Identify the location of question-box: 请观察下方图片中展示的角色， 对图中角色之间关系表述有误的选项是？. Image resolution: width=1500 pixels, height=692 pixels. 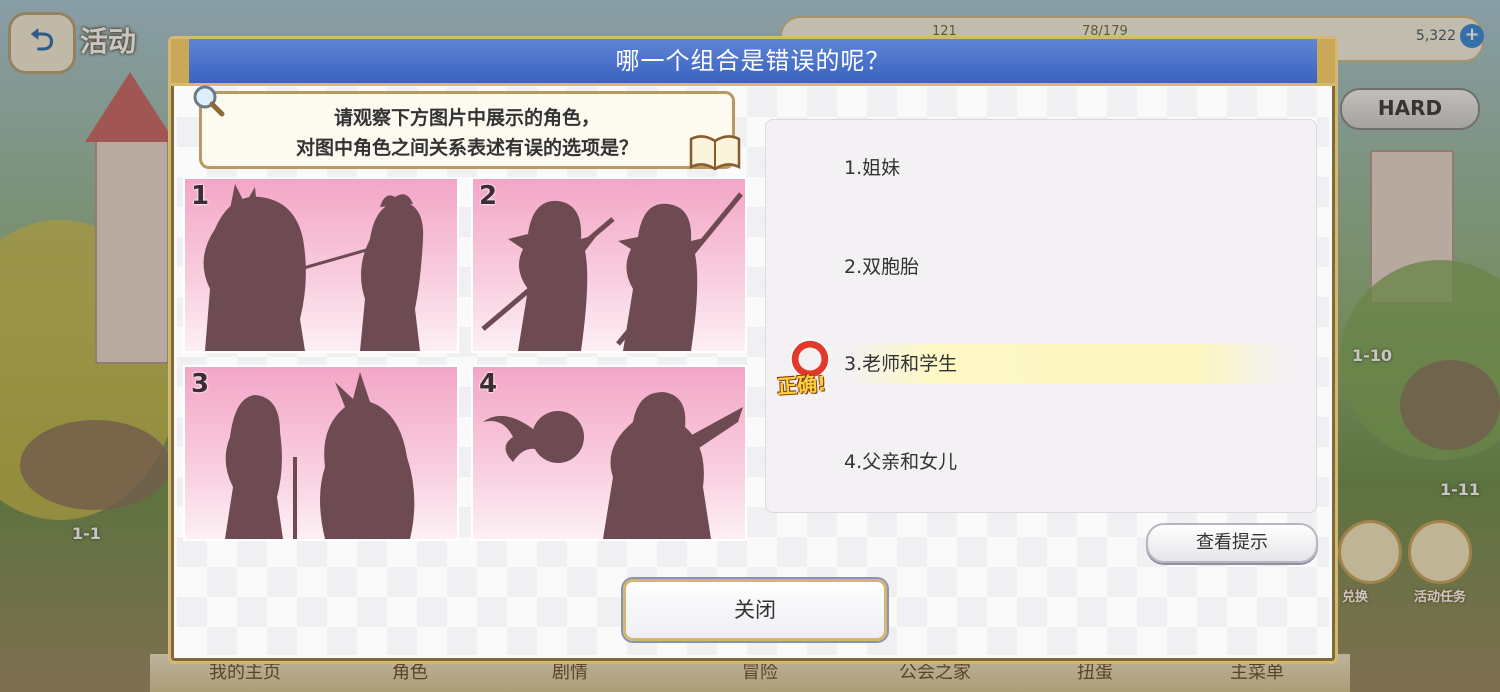
(467, 130).